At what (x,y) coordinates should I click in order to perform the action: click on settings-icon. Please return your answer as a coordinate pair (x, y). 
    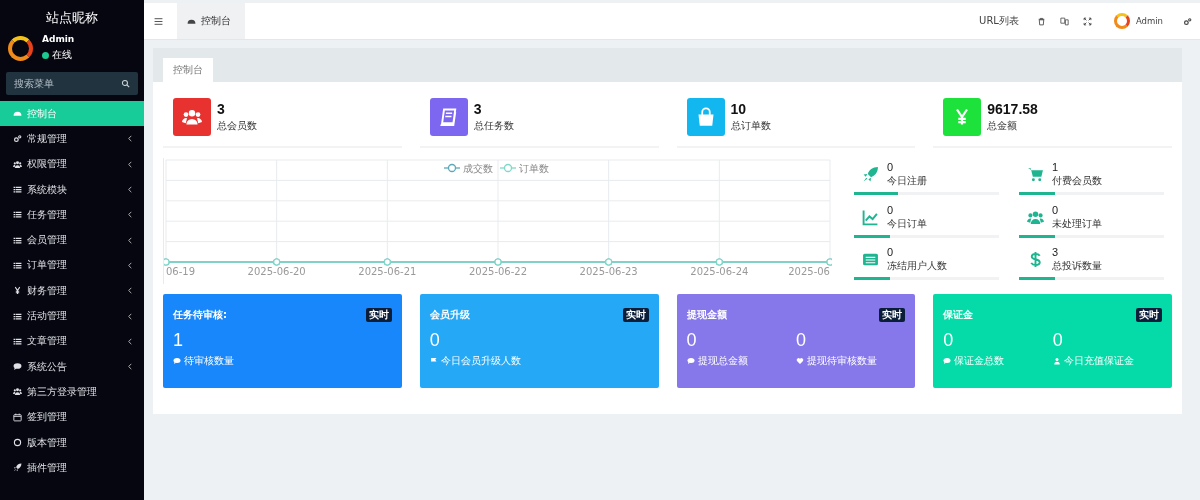
    Looking at the image, I should click on (1187, 21).